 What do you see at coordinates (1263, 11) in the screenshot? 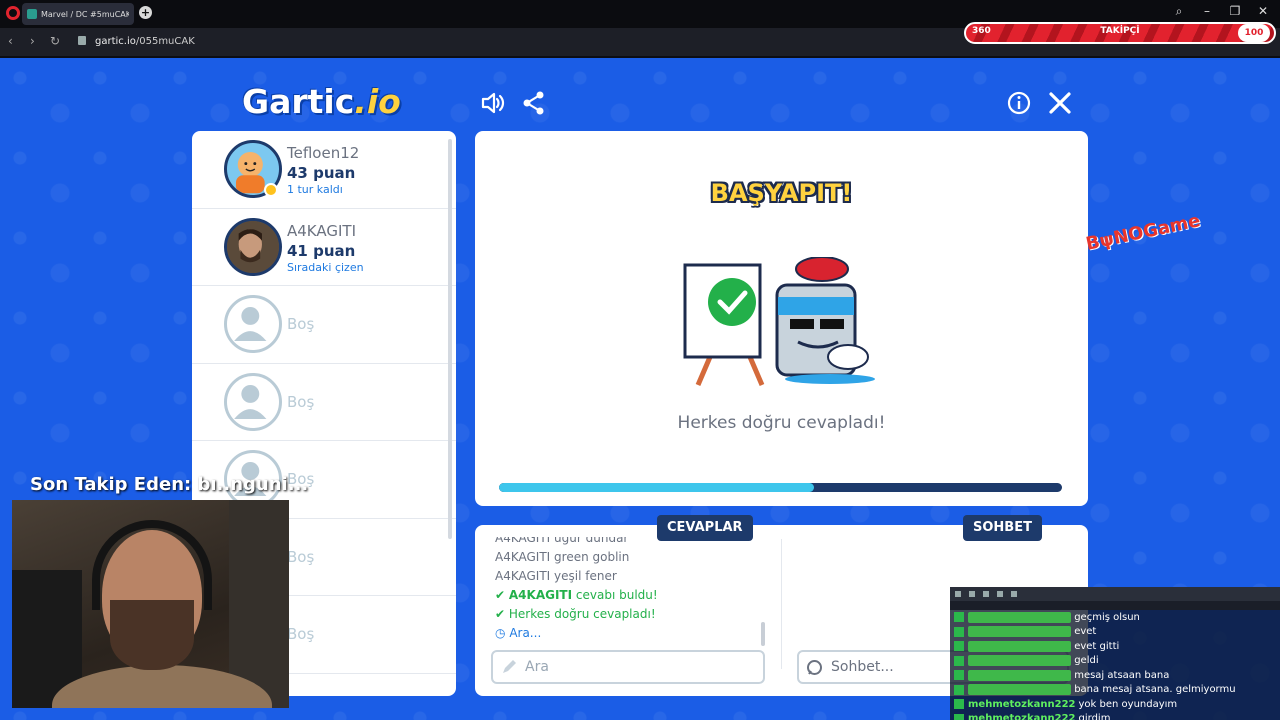
I see `close-window-button: ✕` at bounding box center [1263, 11].